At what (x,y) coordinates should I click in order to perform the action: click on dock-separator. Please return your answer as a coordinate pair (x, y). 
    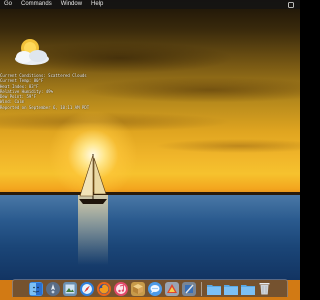
    Looking at the image, I should click on (201, 288).